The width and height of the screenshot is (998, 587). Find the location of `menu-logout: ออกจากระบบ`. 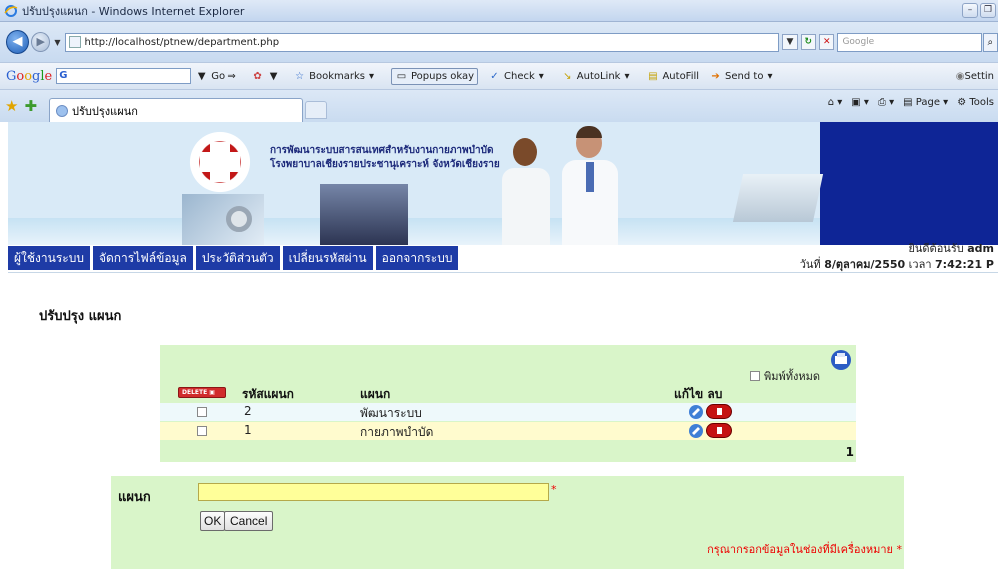

menu-logout: ออกจากระบบ is located at coordinates (417, 258).